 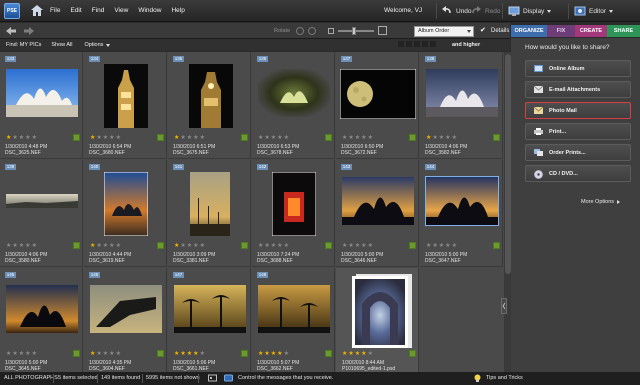 What do you see at coordinates (623, 31) in the screenshot?
I see `tab-share: SHARE` at bounding box center [623, 31].